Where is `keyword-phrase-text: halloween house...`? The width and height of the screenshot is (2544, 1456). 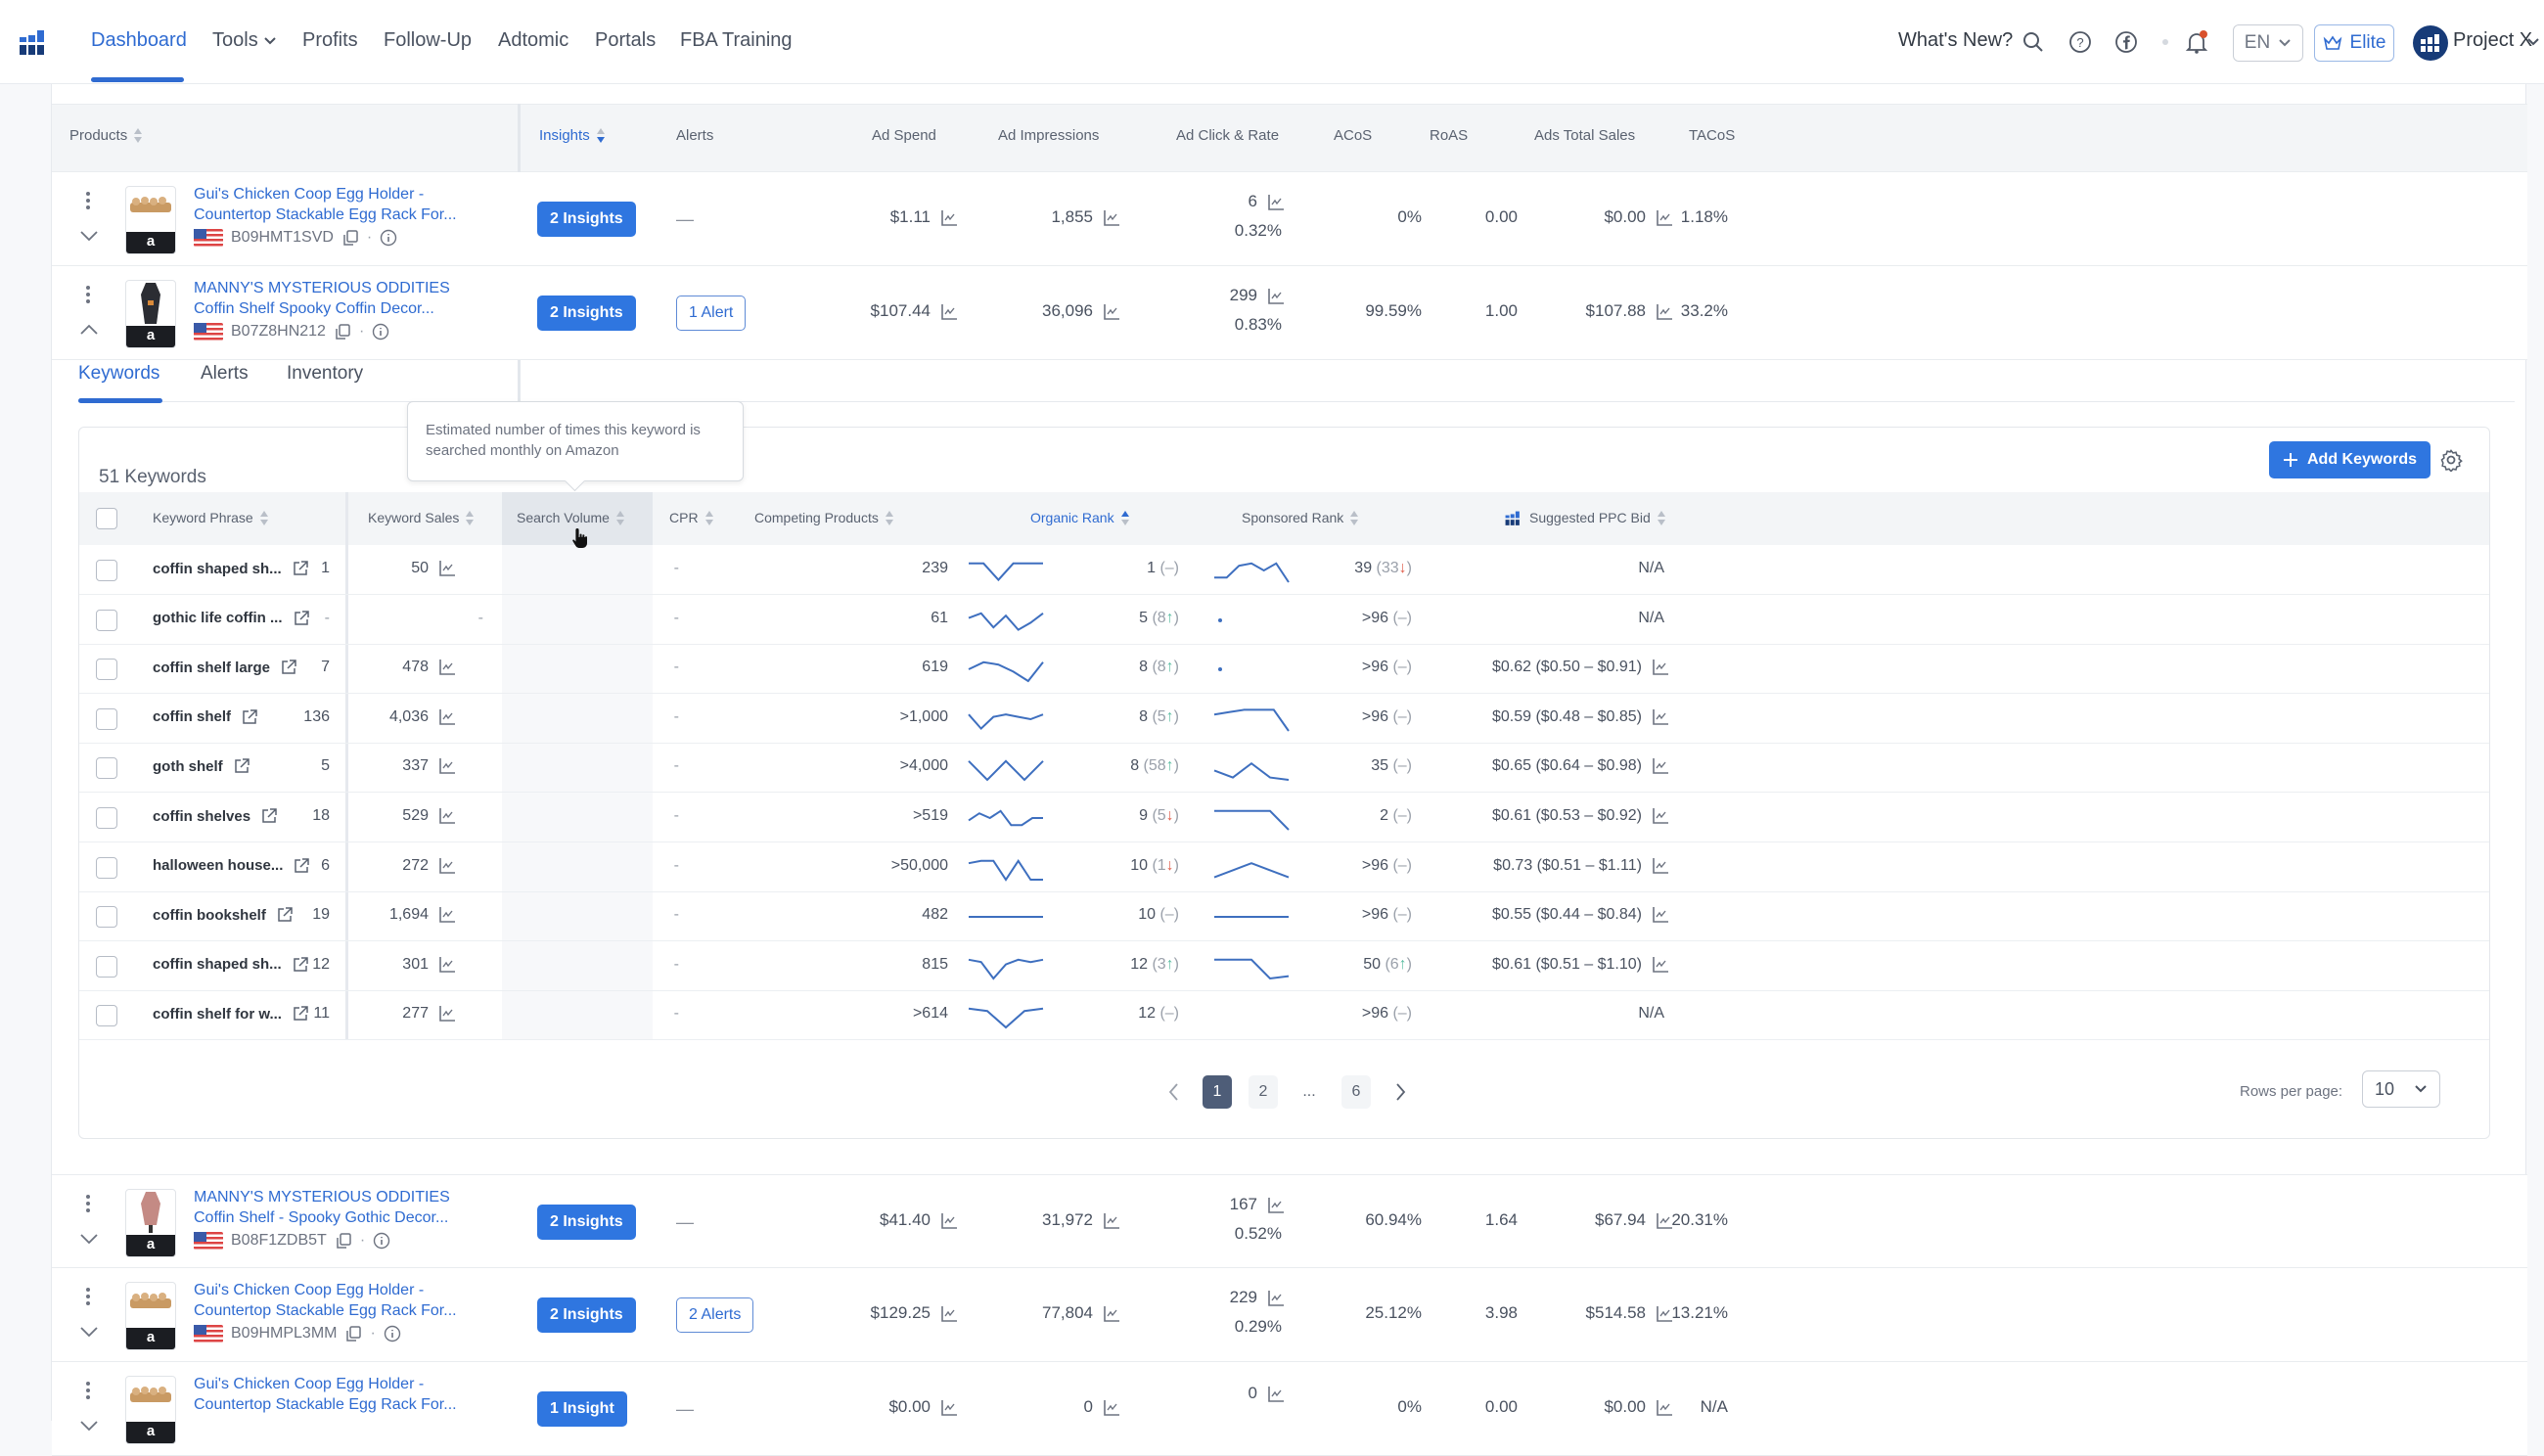 keyword-phrase-text: halloween house... is located at coordinates (218, 865).